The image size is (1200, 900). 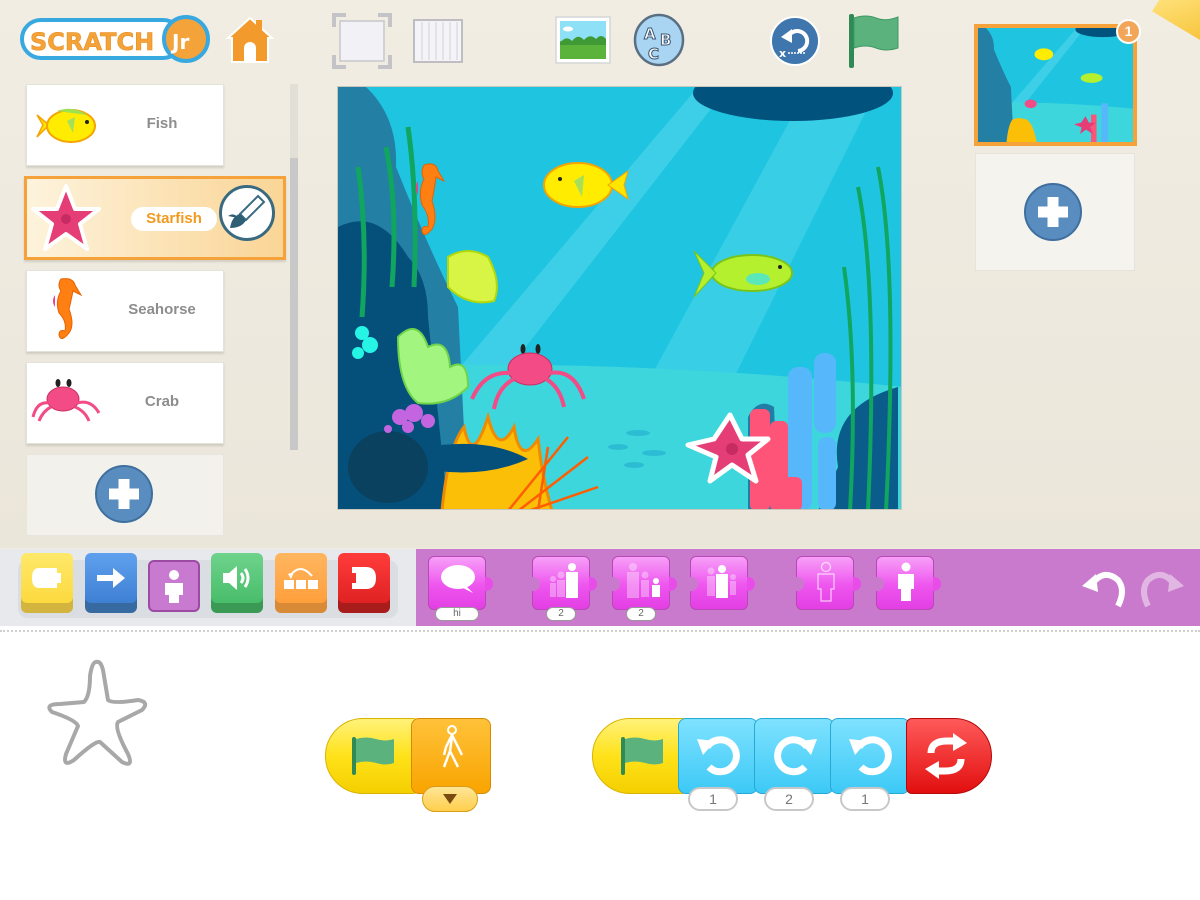 What do you see at coordinates (643, 580) in the screenshot?
I see `shrink-icon` at bounding box center [643, 580].